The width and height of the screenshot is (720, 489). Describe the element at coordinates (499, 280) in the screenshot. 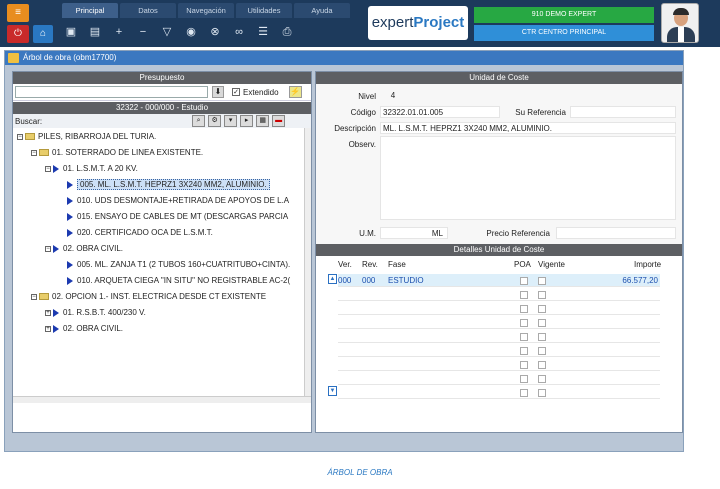

I see `table-row: 000 000 ESTUDIO 66.577,20` at that location.